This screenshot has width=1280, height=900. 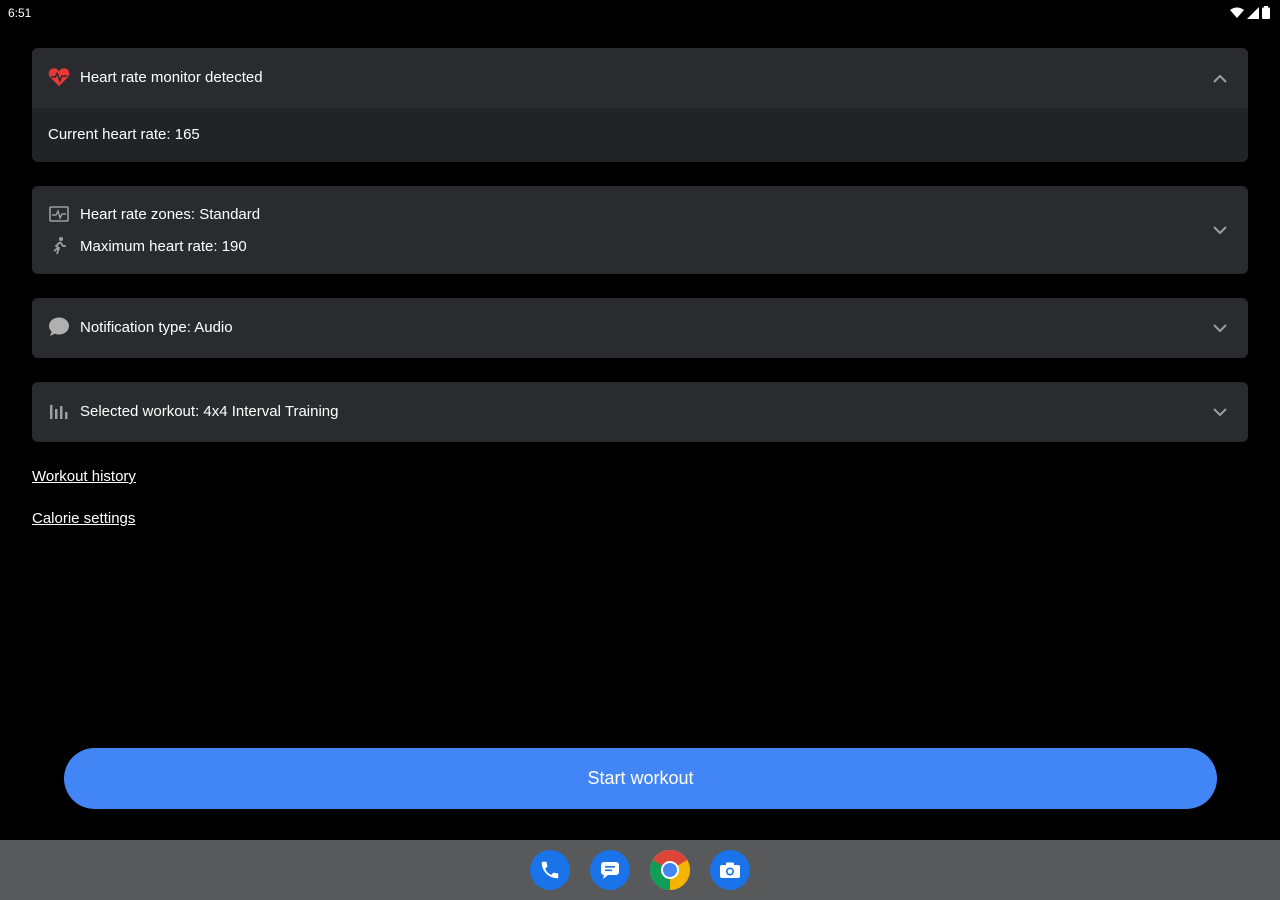 I want to click on battery-icon, so click(x=1266, y=15).